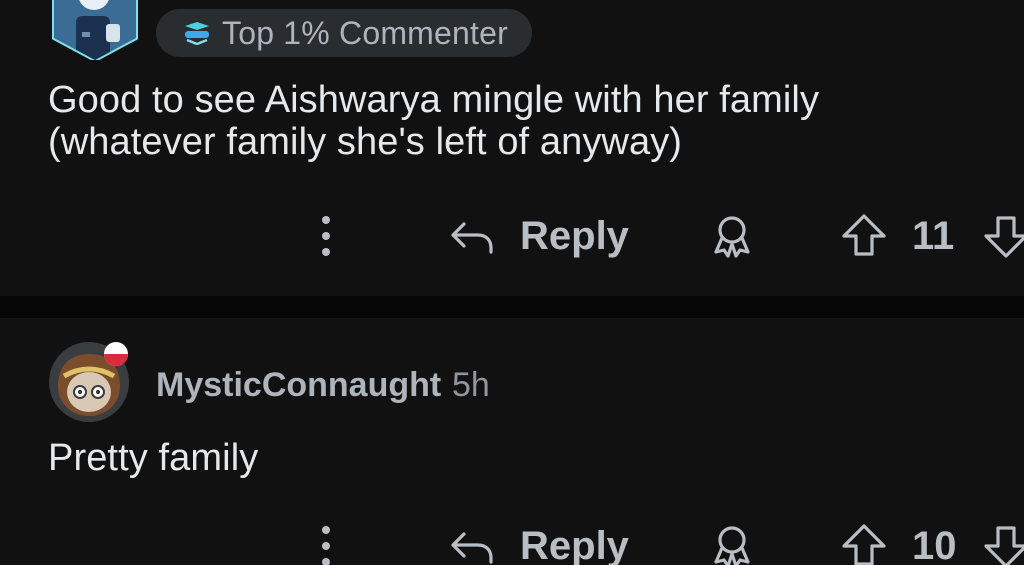  What do you see at coordinates (298, 385) in the screenshot?
I see `username: MysticConnaught` at bounding box center [298, 385].